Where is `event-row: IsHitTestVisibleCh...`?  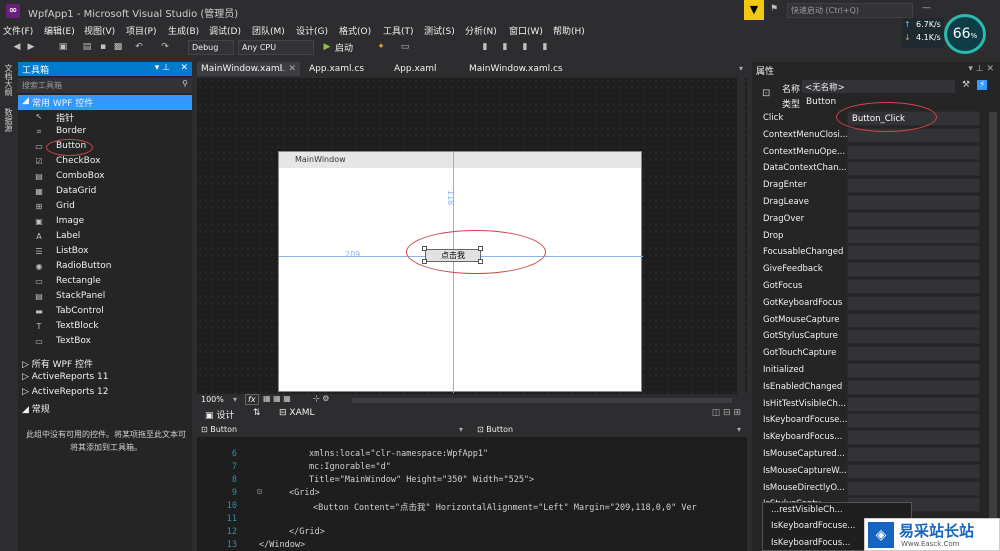
event-row: IsHitTestVisibleCh... is located at coordinates (869, 404).